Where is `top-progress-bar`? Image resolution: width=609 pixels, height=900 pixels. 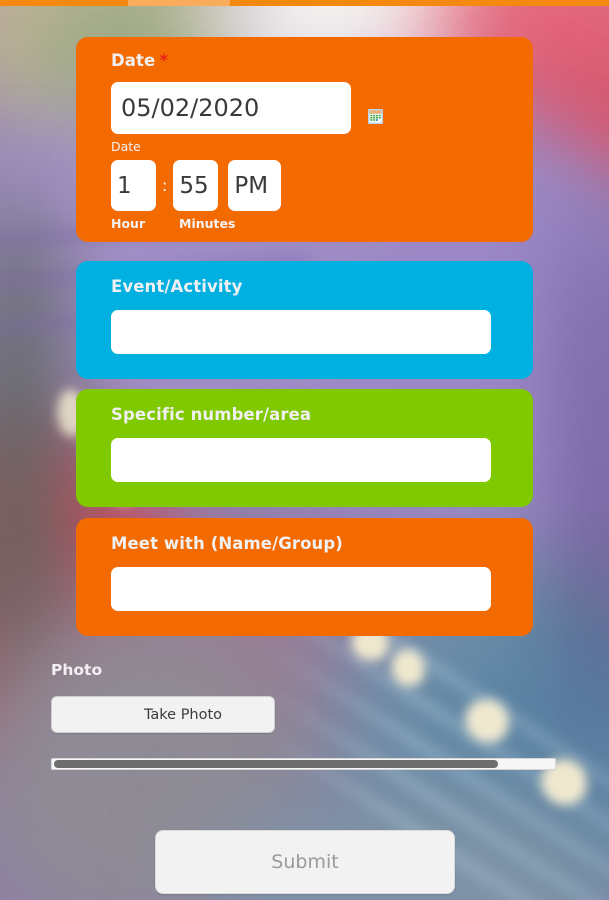 top-progress-bar is located at coordinates (304, 3).